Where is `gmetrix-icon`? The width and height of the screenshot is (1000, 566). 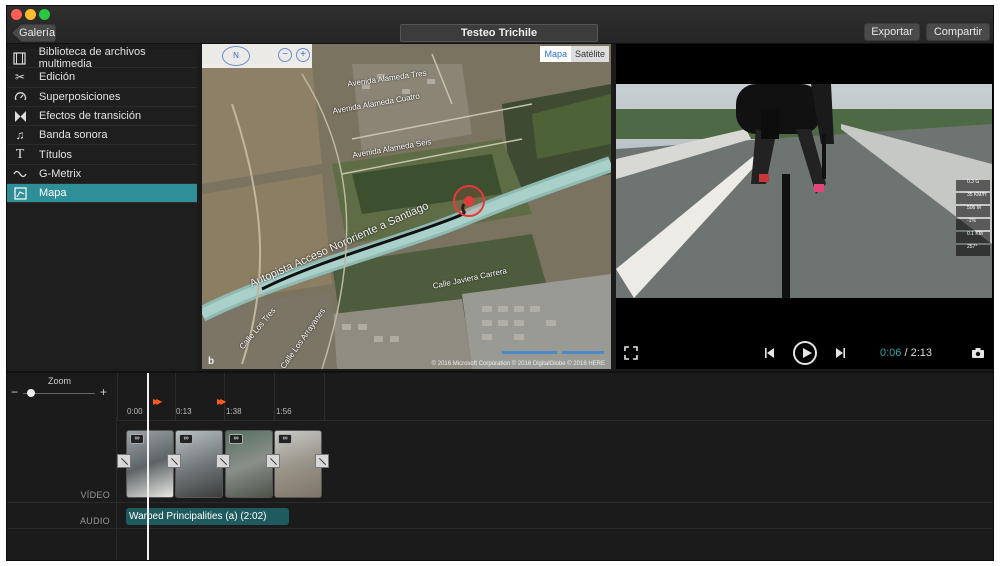
gmetrix-icon is located at coordinates (20, 174).